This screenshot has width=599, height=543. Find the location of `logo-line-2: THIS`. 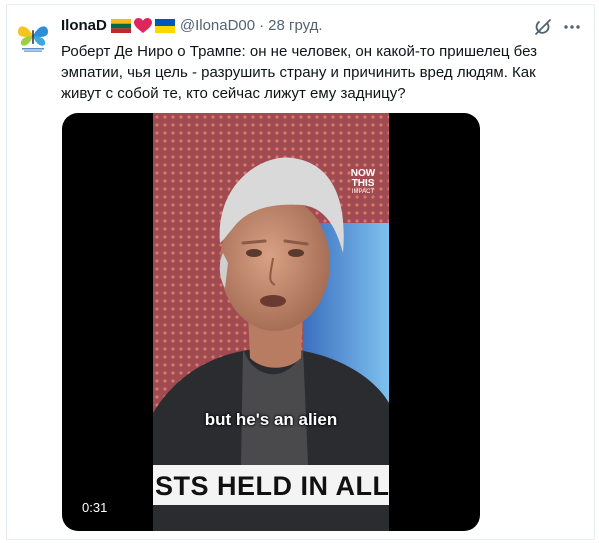

logo-line-2: THIS is located at coordinates (363, 183).